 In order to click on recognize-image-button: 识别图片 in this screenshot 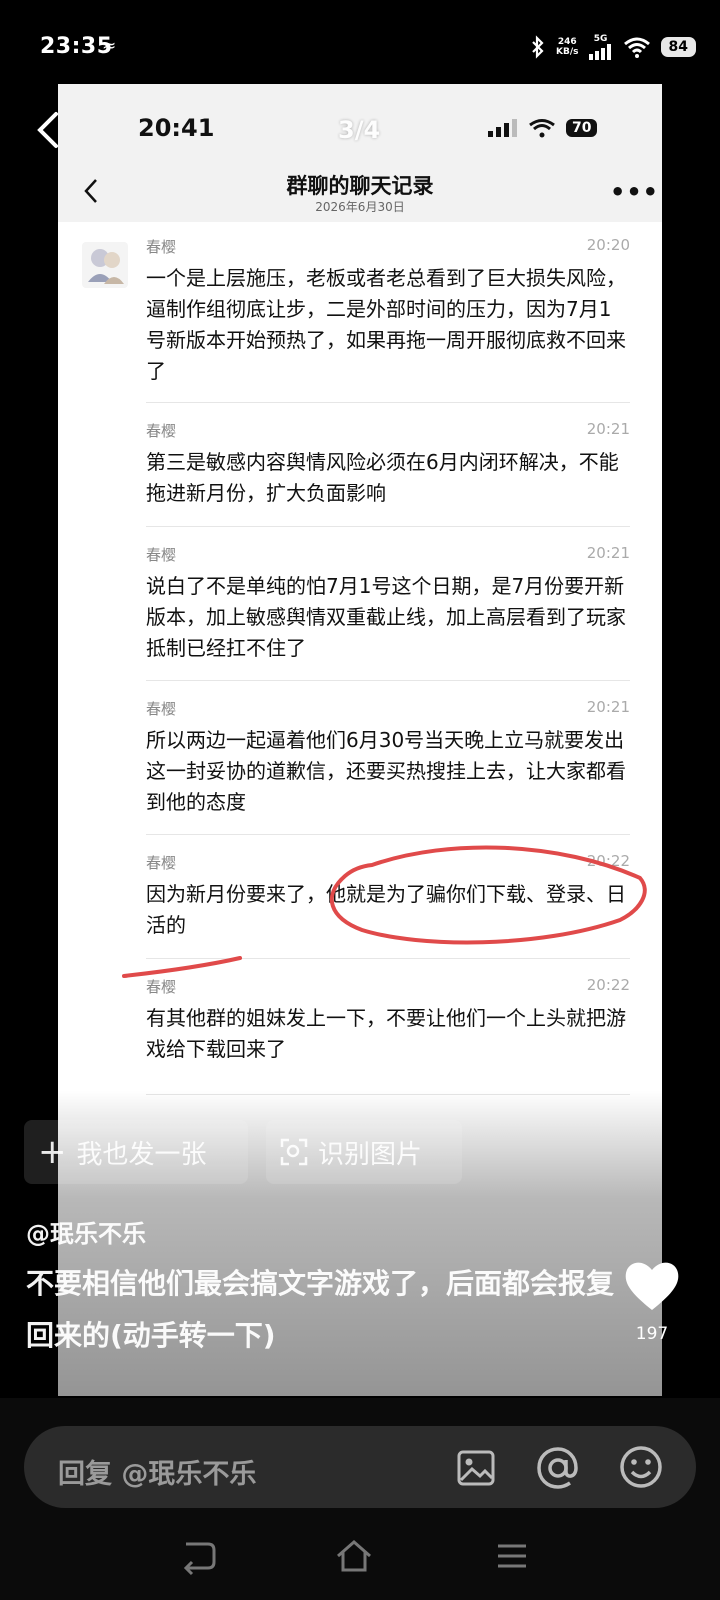, I will do `click(364, 1152)`.